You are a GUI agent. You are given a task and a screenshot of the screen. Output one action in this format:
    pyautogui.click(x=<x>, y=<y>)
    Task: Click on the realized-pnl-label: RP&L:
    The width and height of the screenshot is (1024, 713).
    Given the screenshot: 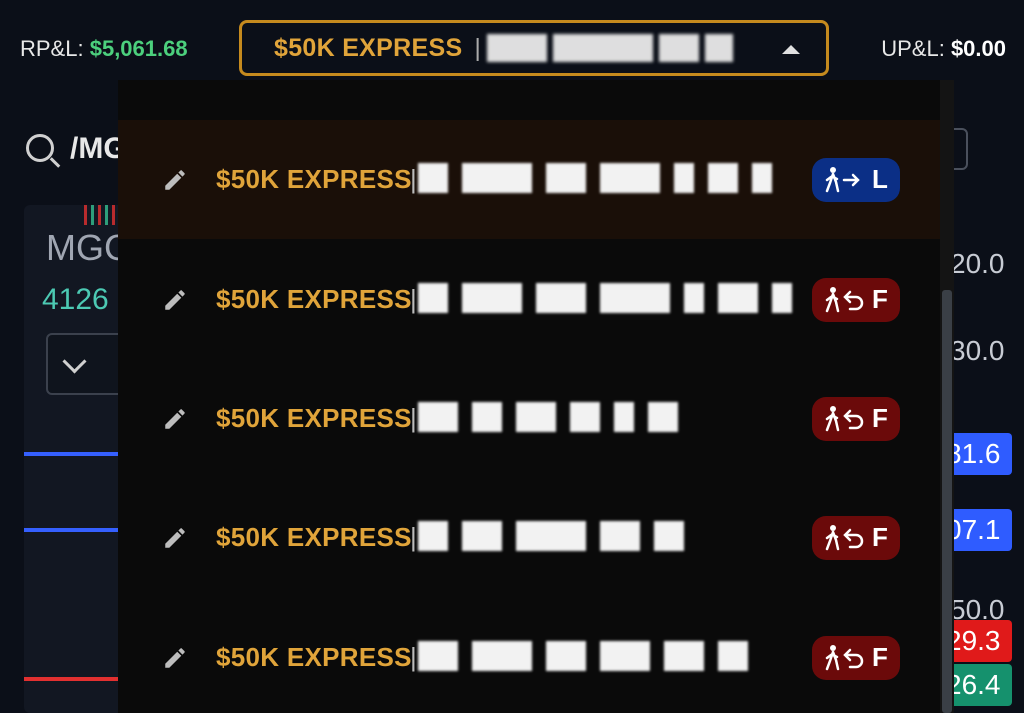 What is the action you would take?
    pyautogui.click(x=52, y=48)
    